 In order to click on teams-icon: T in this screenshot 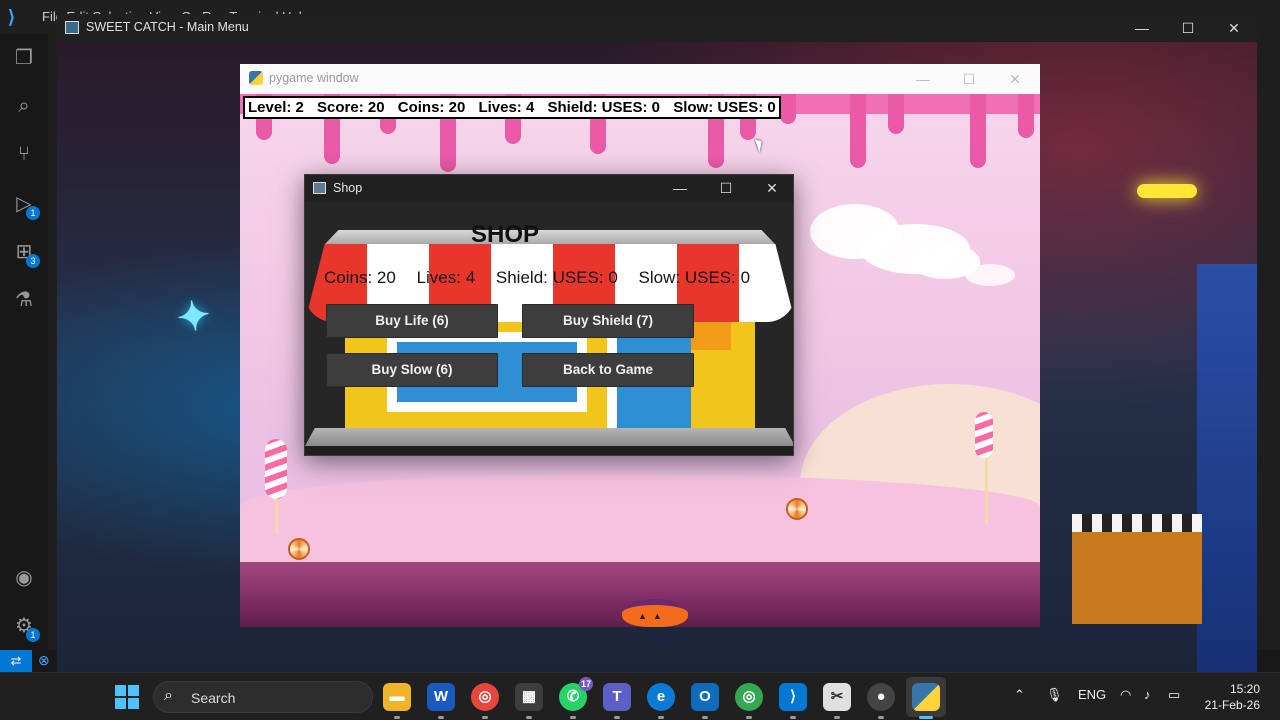, I will do `click(617, 701)`.